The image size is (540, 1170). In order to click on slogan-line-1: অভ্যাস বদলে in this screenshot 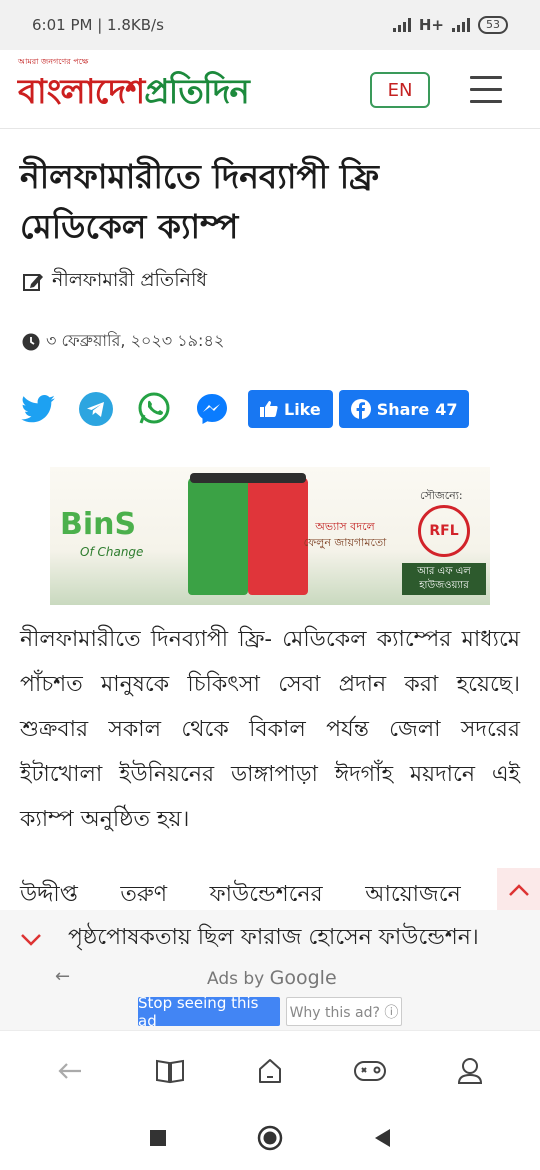, I will do `click(345, 526)`.